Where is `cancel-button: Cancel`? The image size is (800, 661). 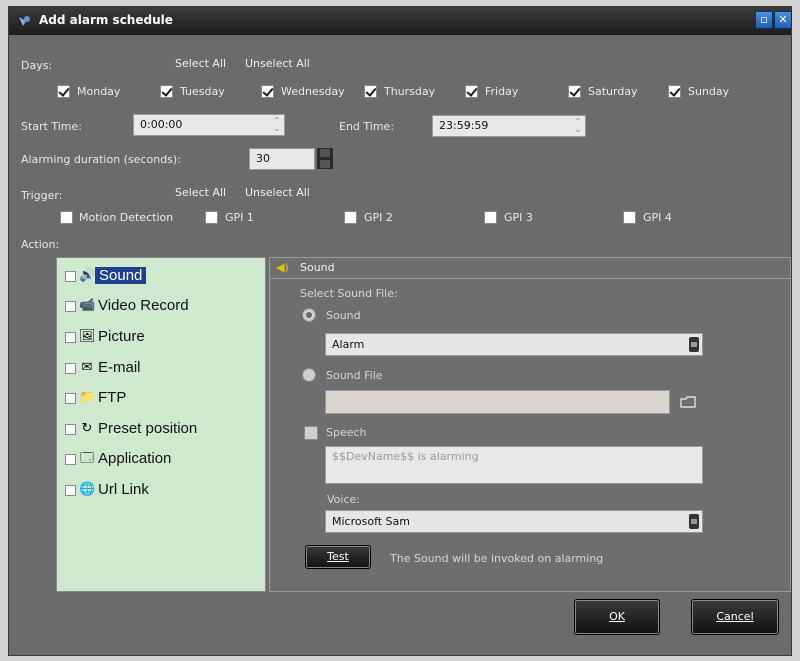 cancel-button: Cancel is located at coordinates (735, 617).